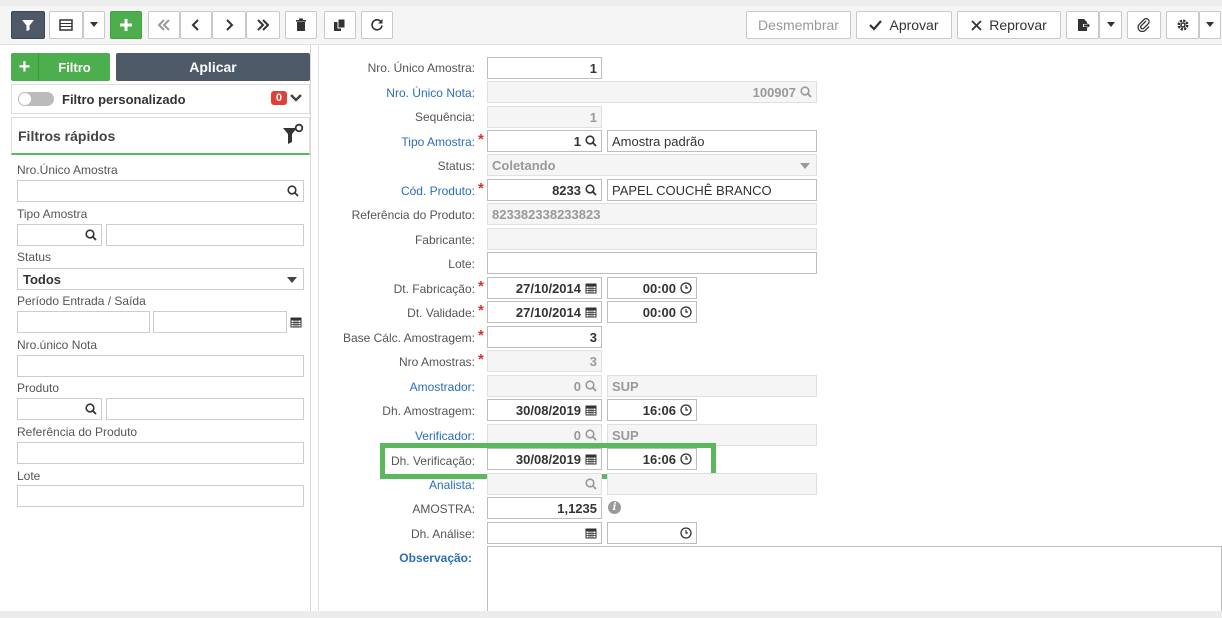  Describe the element at coordinates (593, 117) in the screenshot. I see `sequencia-value: 1` at that location.